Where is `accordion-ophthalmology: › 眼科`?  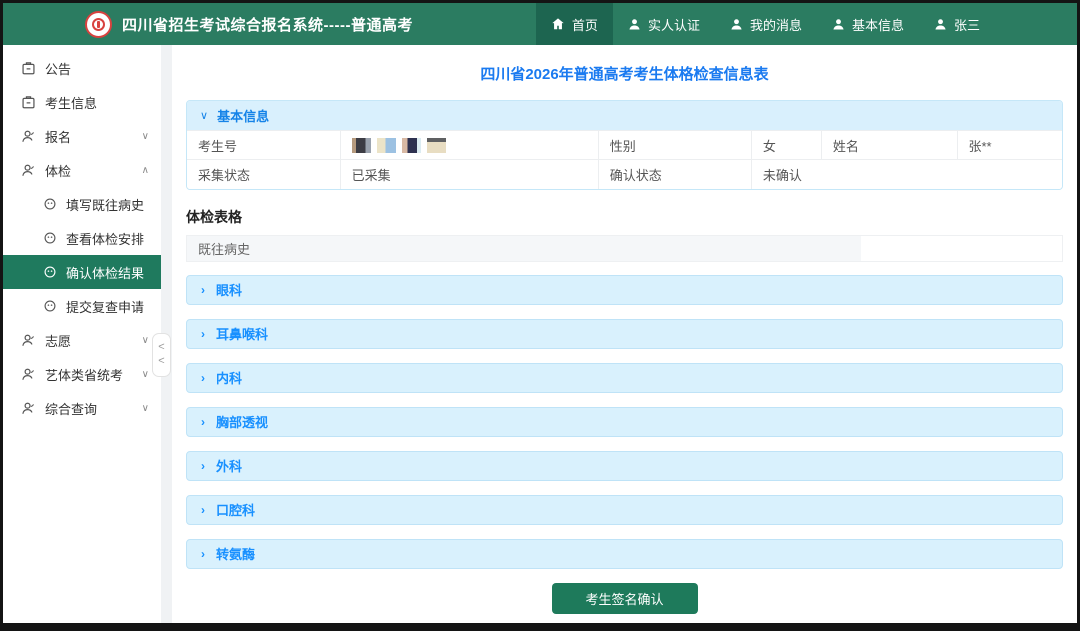 accordion-ophthalmology: › 眼科 is located at coordinates (624, 289).